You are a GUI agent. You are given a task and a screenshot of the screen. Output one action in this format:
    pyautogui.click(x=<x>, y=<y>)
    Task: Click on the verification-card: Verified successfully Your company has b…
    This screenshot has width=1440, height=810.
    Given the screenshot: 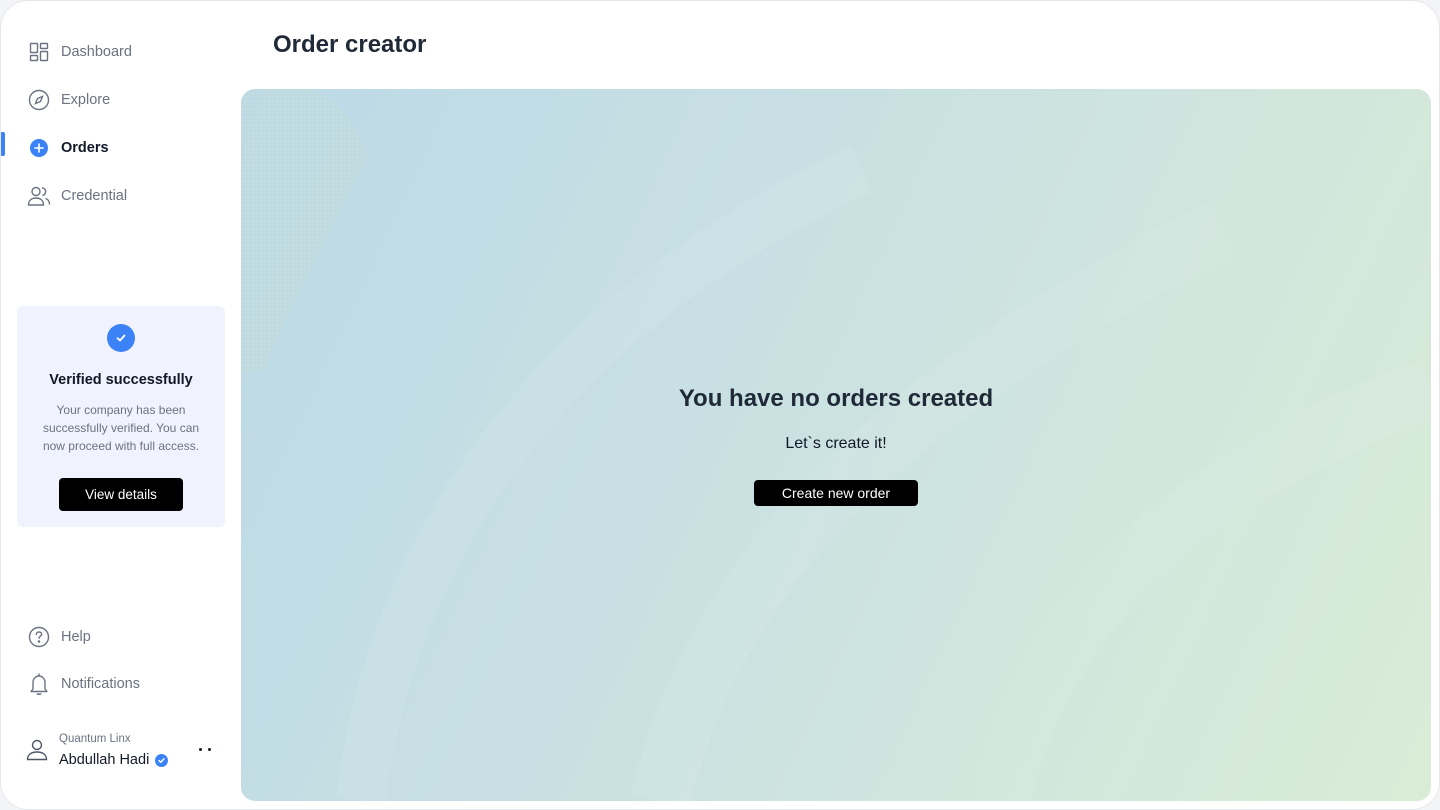 What is the action you would take?
    pyautogui.click(x=121, y=416)
    